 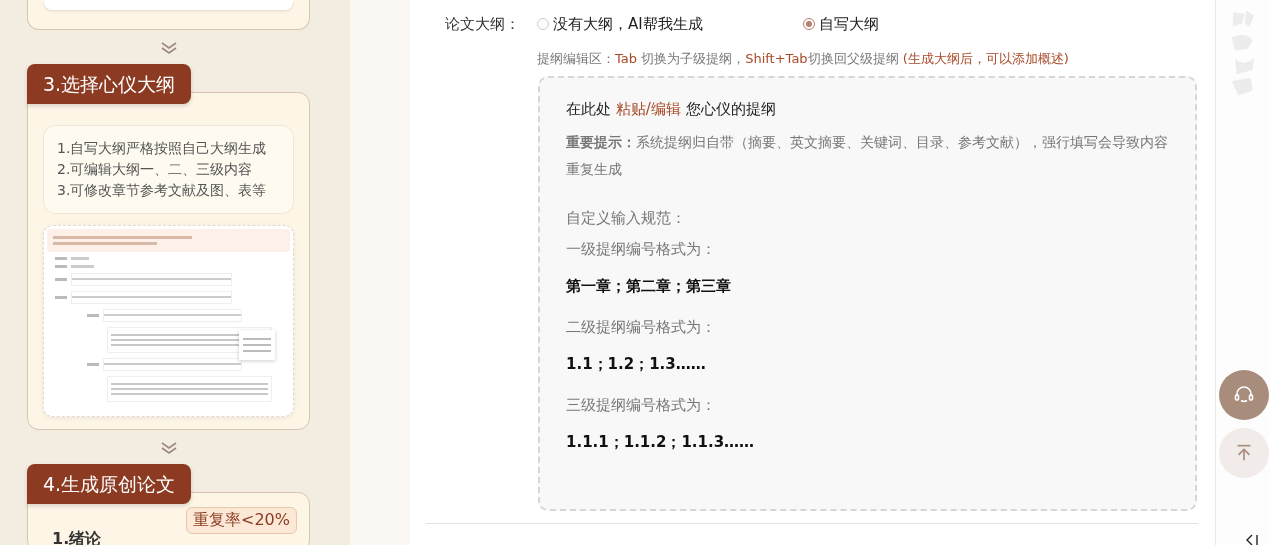 What do you see at coordinates (162, 190) in the screenshot?
I see `tip-text: 3.可修改章节参考文献及图、表等` at bounding box center [162, 190].